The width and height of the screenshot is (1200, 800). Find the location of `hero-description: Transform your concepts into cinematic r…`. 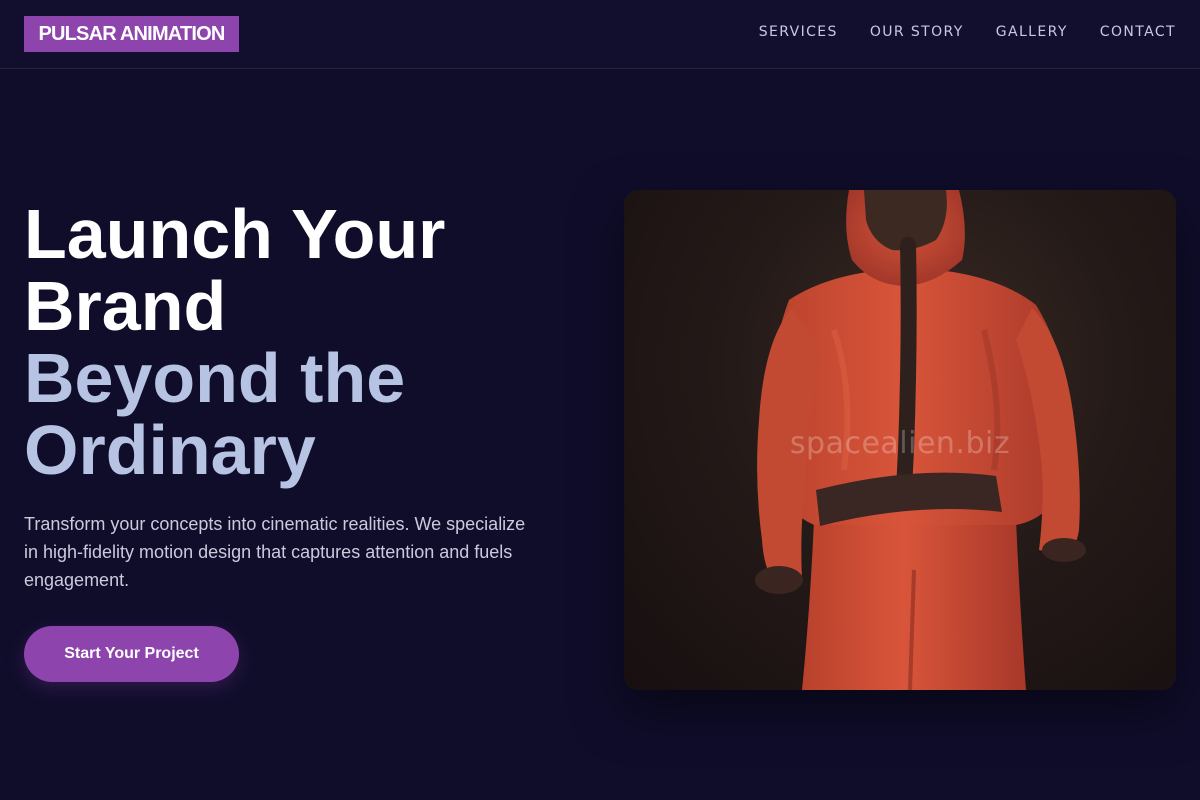

hero-description: Transform your concepts into cinematic r… is located at coordinates (275, 552).